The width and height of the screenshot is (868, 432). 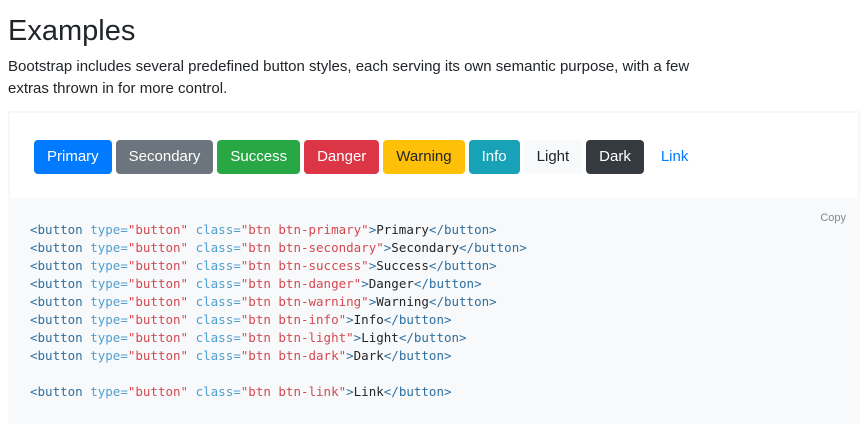 What do you see at coordinates (425, 247) in the screenshot?
I see `code-inner-text: Secondary` at bounding box center [425, 247].